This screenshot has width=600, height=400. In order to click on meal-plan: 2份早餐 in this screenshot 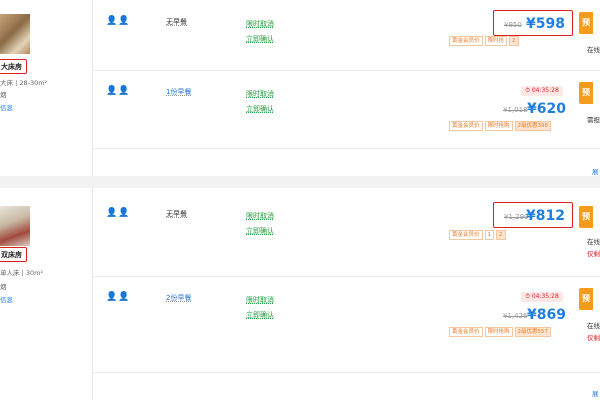, I will do `click(178, 298)`.